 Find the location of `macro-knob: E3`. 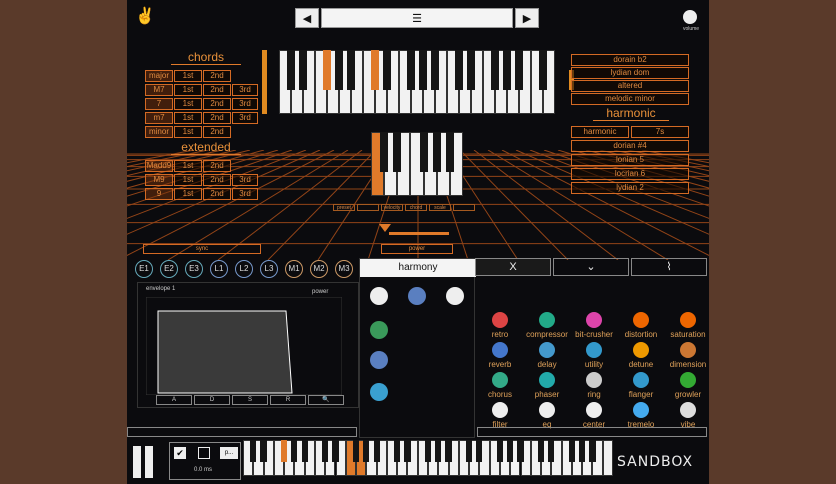

macro-knob: E3 is located at coordinates (194, 269).